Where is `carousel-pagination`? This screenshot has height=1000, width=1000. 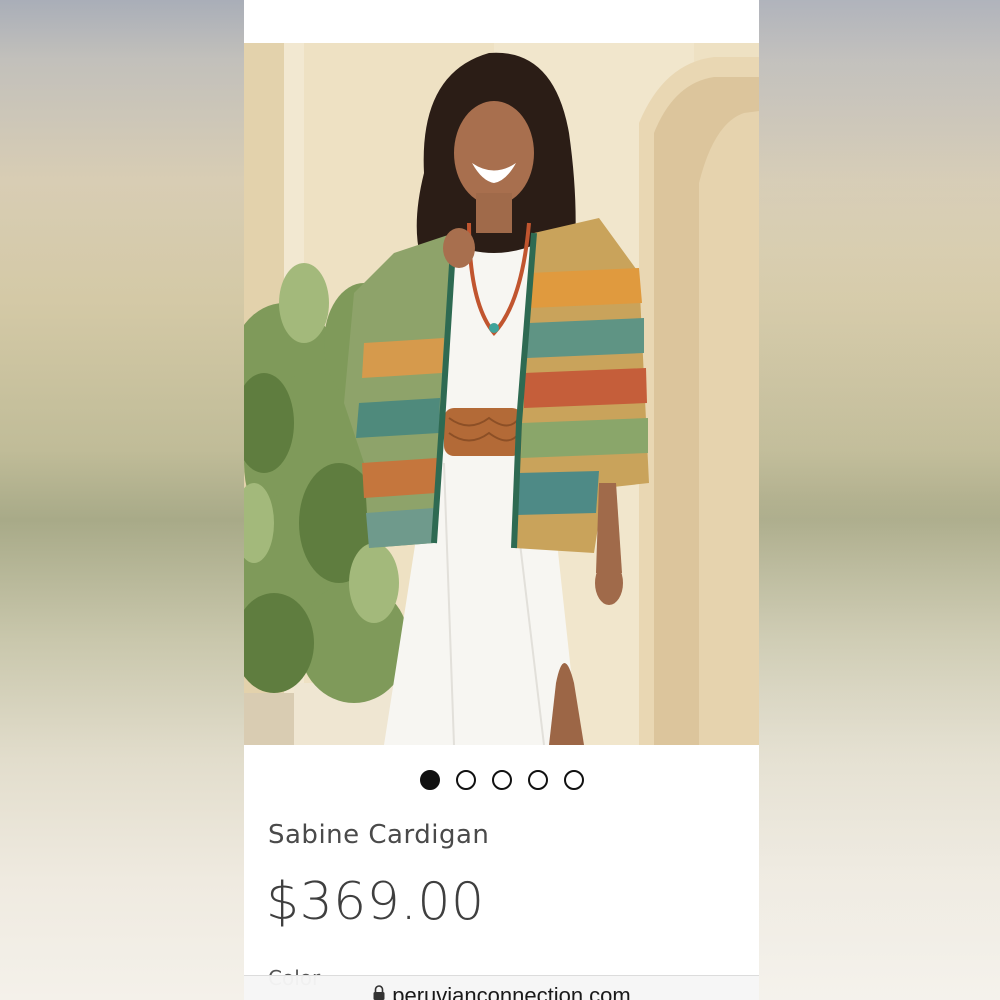
carousel-pagination is located at coordinates (501, 781).